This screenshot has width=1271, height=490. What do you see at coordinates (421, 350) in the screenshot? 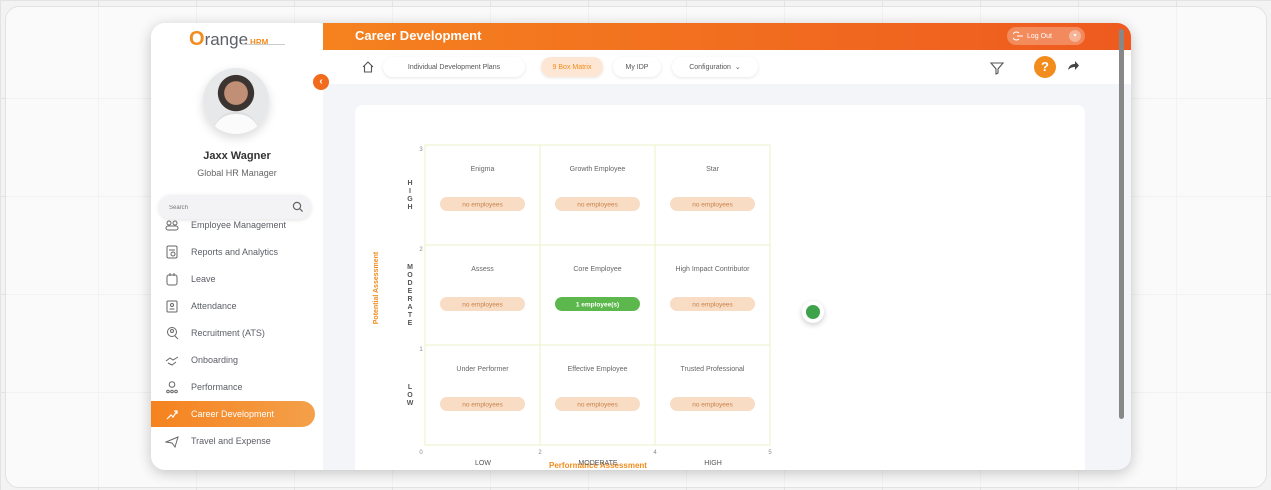
I see `y-tick: 1` at bounding box center [421, 350].